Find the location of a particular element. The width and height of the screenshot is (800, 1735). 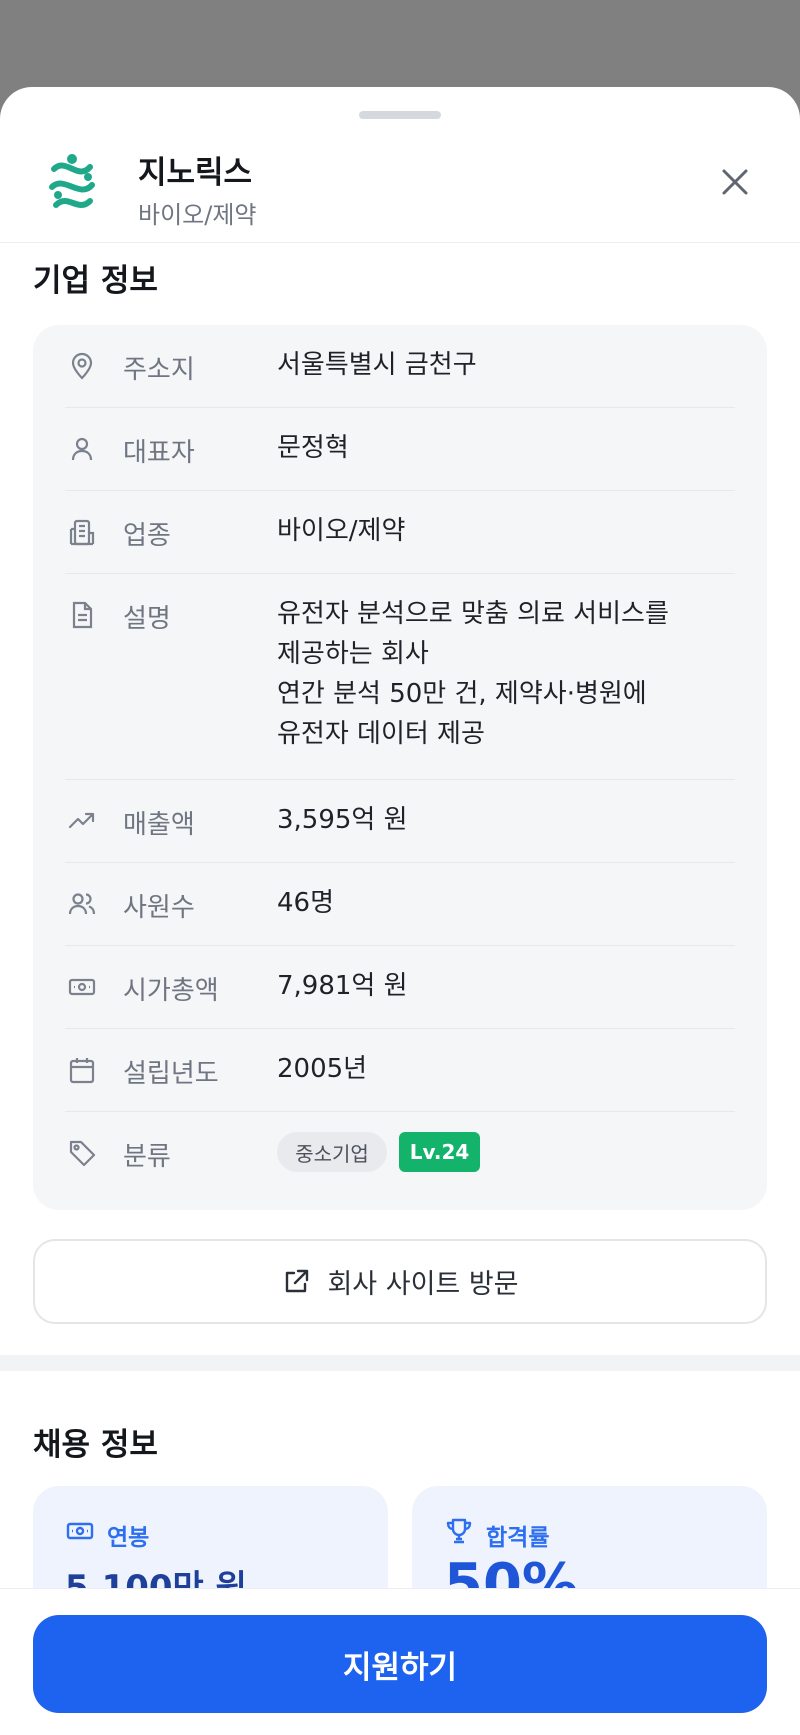

description-line: 제공하는 회사 is located at coordinates (353, 654).